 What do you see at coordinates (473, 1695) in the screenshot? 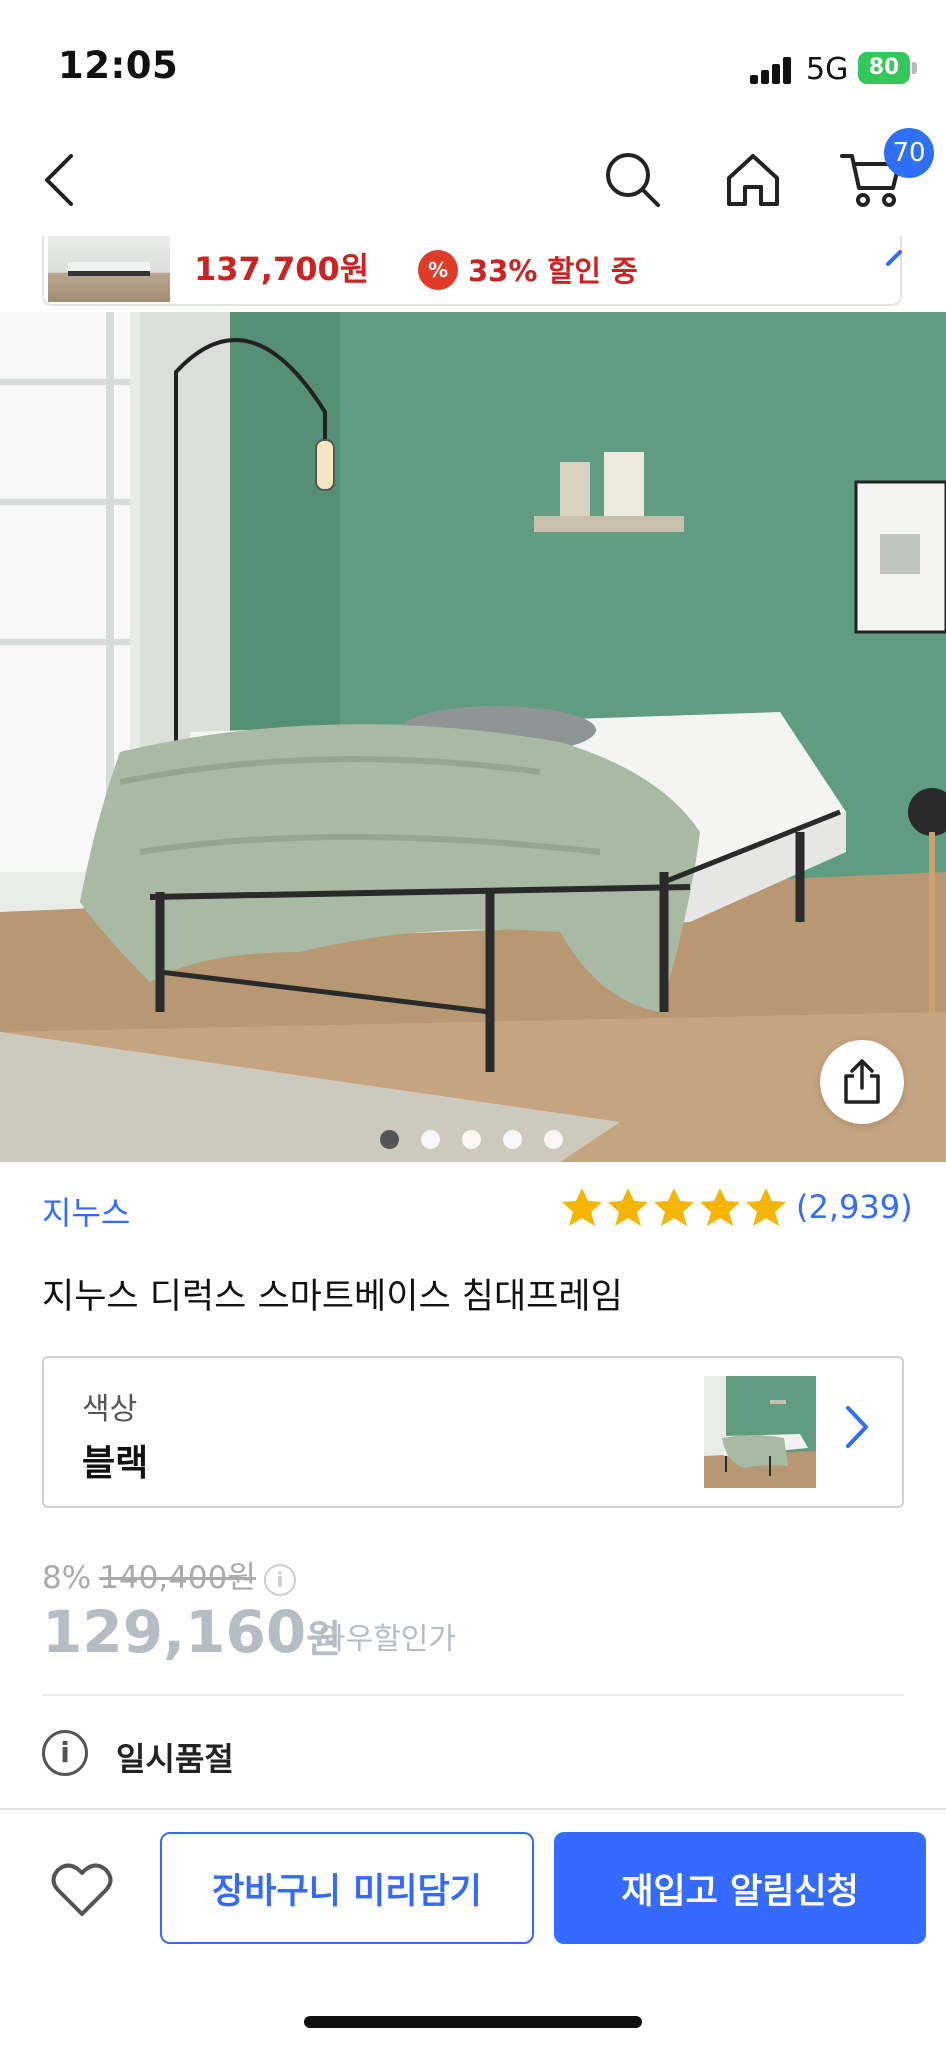
I see `divider` at bounding box center [473, 1695].